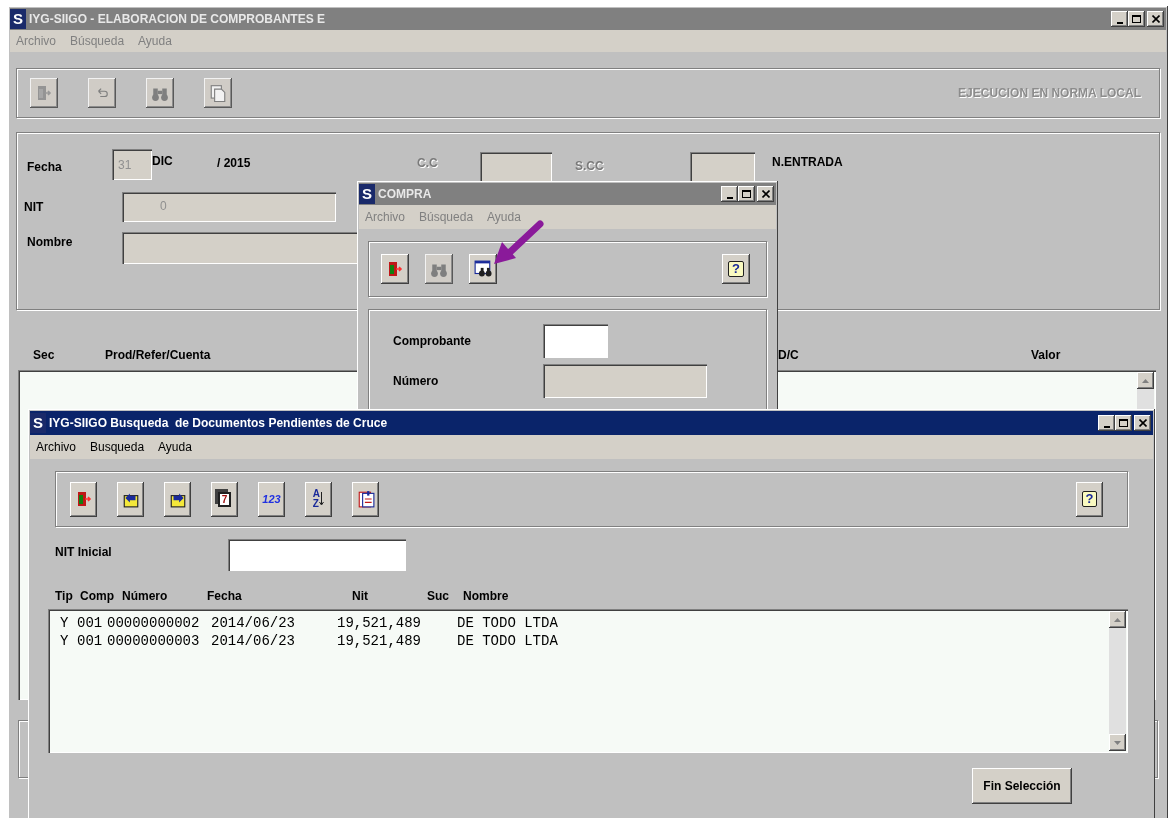  What do you see at coordinates (318, 499) in the screenshot?
I see `sort-button: AZ` at bounding box center [318, 499].